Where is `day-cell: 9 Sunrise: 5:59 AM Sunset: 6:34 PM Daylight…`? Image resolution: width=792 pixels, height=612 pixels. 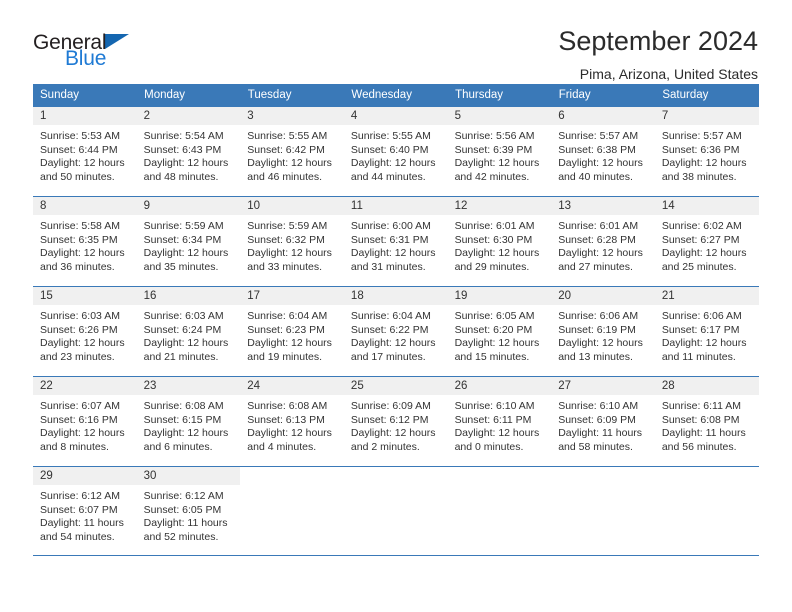
day-cell: 9 Sunrise: 5:59 AM Sunset: 6:34 PM Daylight… is located at coordinates (188, 241).